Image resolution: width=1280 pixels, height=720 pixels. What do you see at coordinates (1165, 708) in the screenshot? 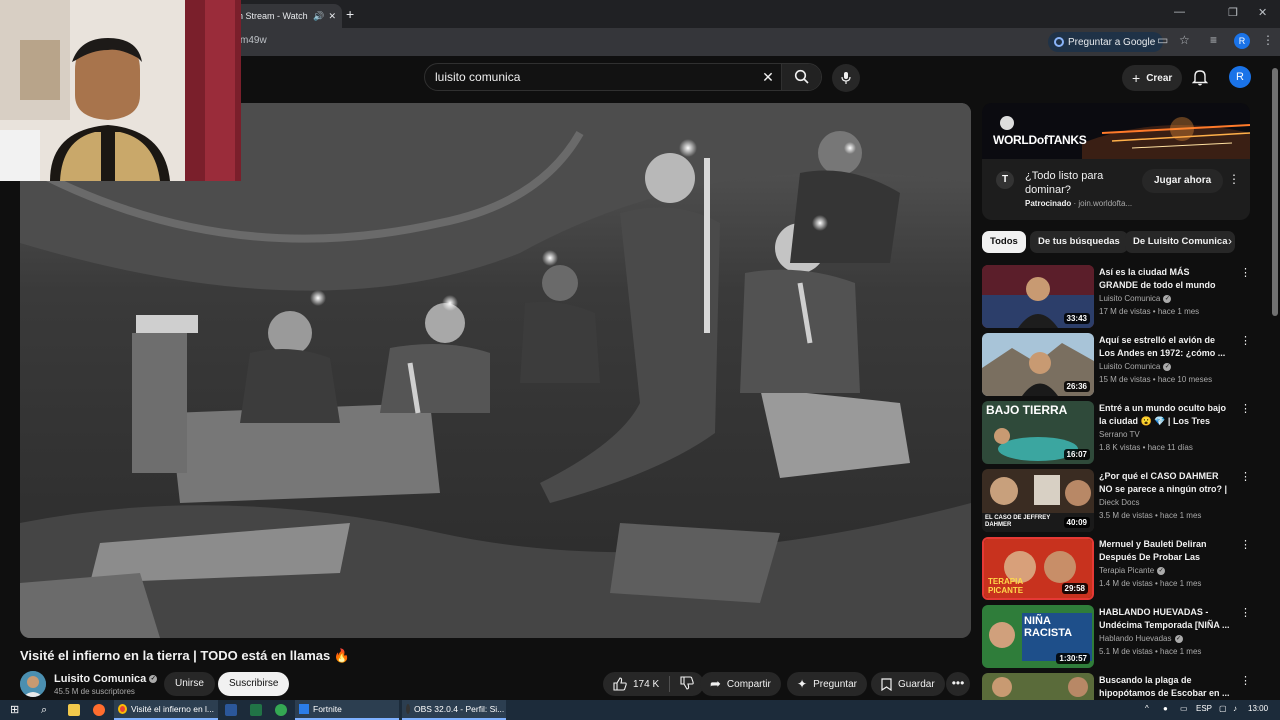
I see `tray-mic-icon: ●` at bounding box center [1165, 708].